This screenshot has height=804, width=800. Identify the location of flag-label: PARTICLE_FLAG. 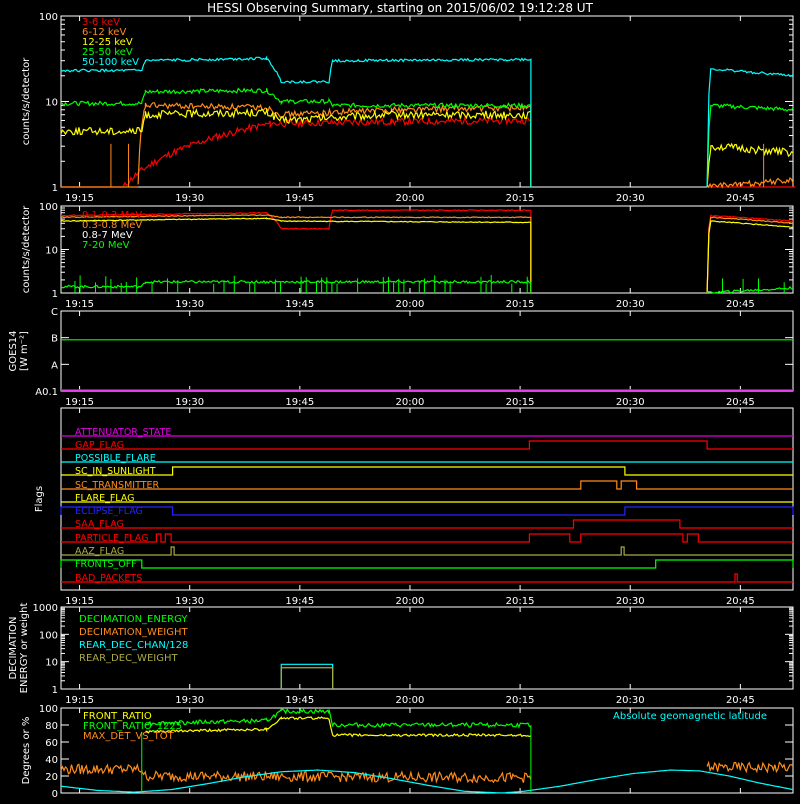
(111, 538).